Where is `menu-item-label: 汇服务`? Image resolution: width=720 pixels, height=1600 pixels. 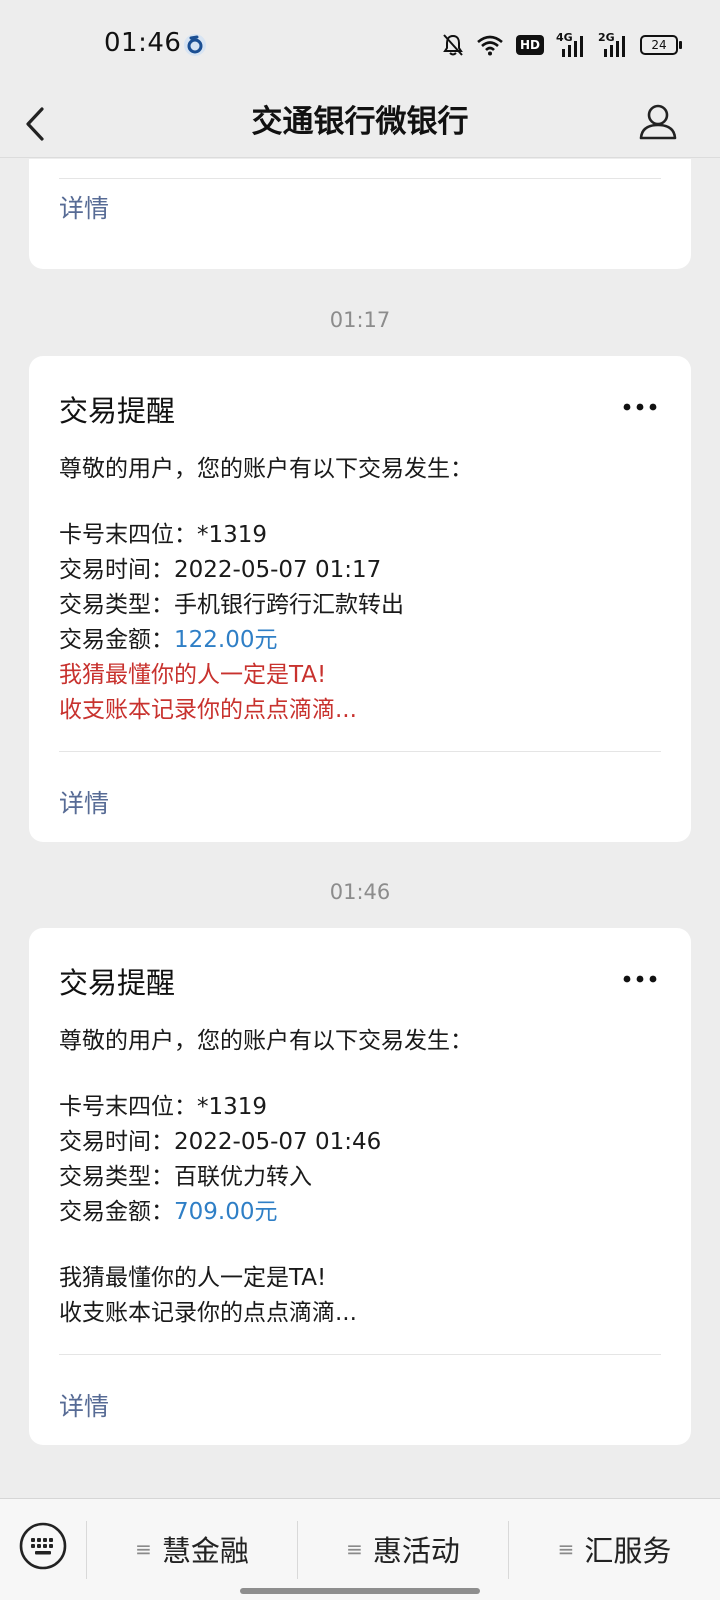 menu-item-label: 汇服务 is located at coordinates (628, 1551).